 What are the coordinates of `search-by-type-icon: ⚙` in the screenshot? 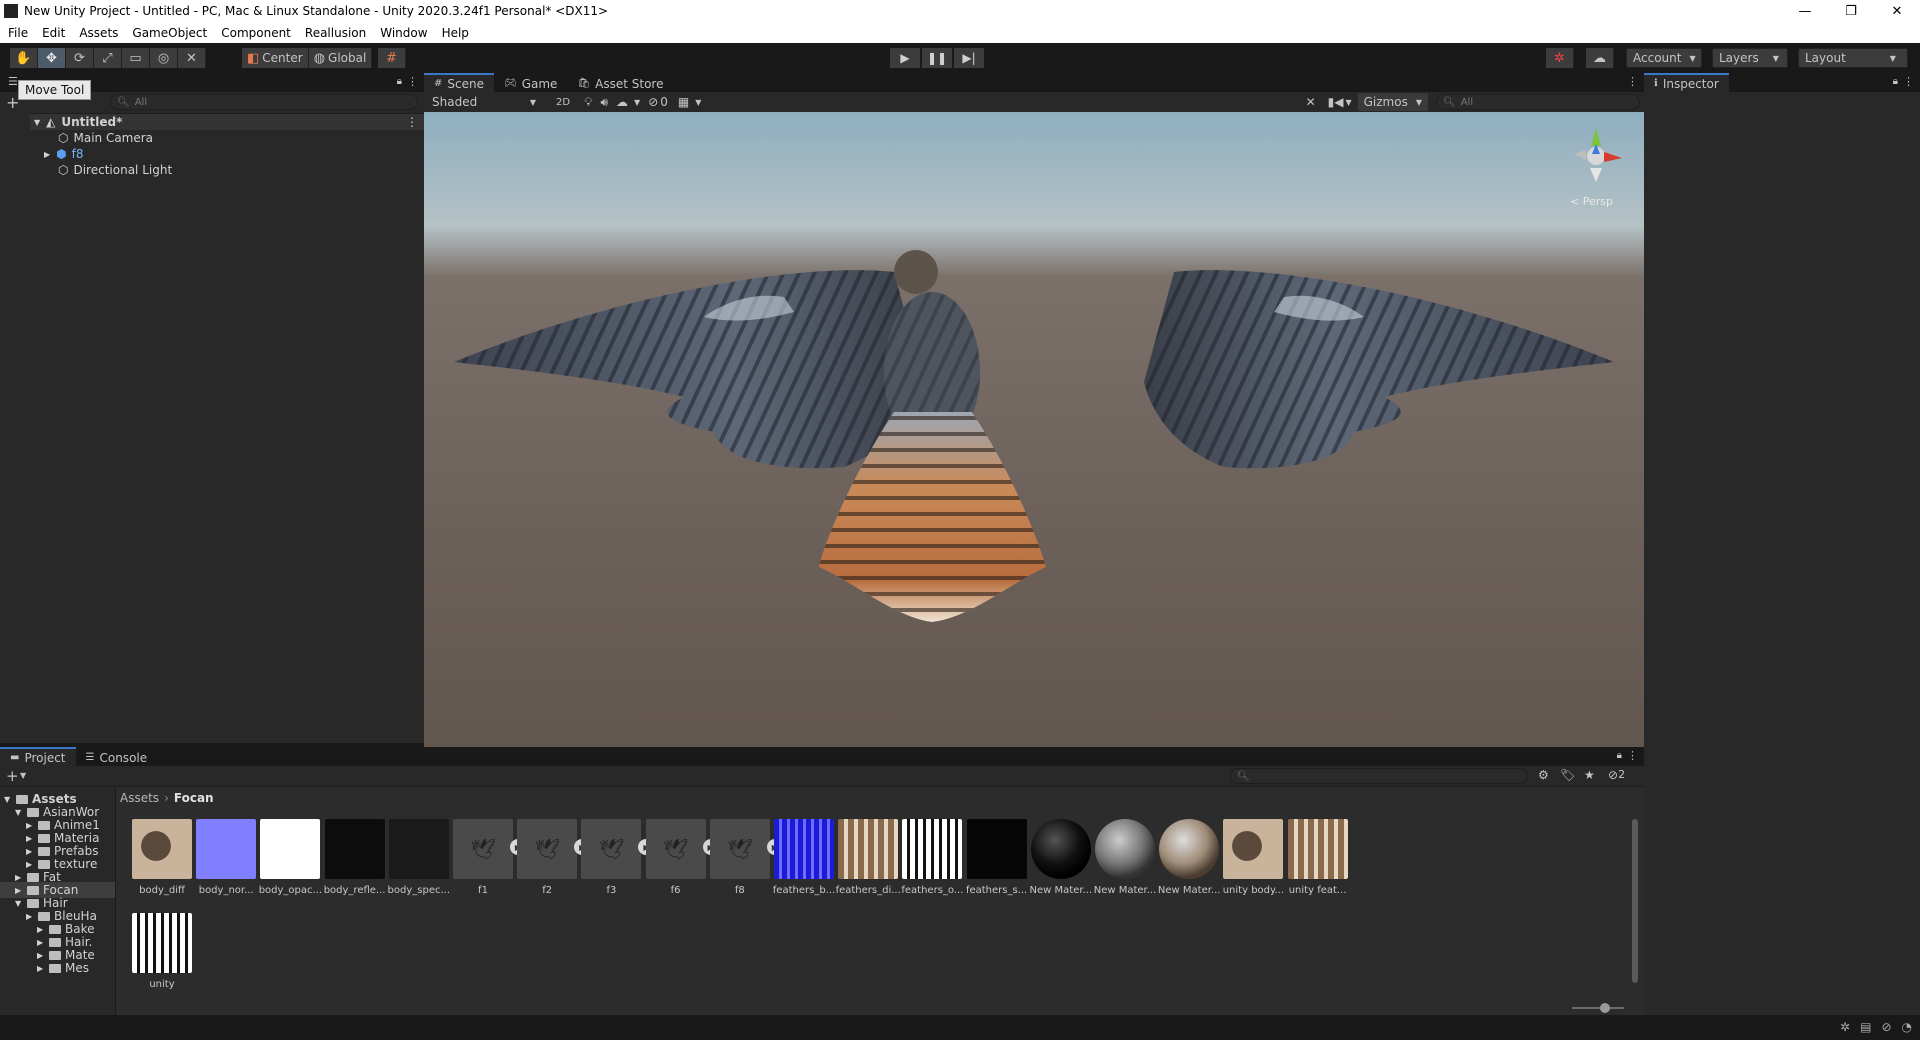 It's located at (1543, 775).